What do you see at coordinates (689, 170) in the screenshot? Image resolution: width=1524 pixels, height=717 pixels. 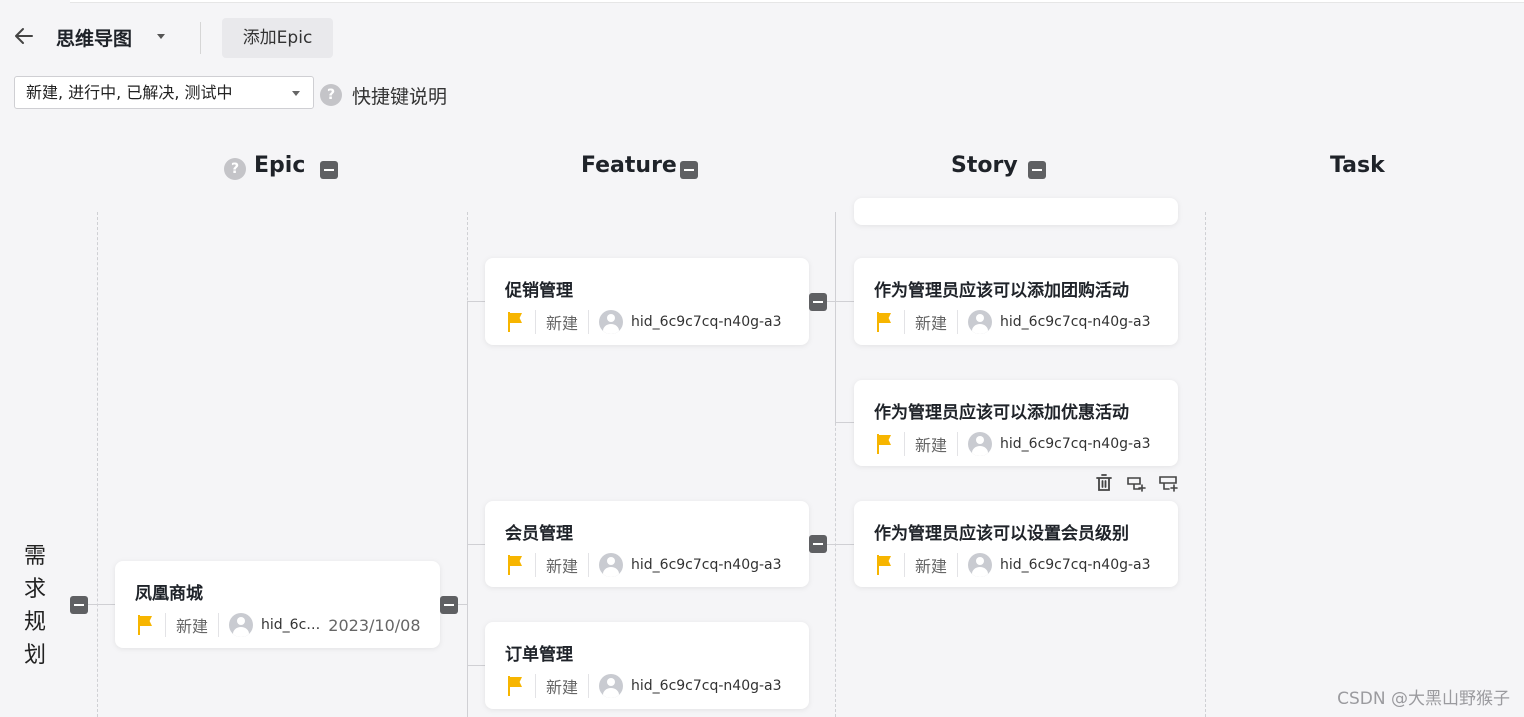 I see `collapse-feature-column-icon` at bounding box center [689, 170].